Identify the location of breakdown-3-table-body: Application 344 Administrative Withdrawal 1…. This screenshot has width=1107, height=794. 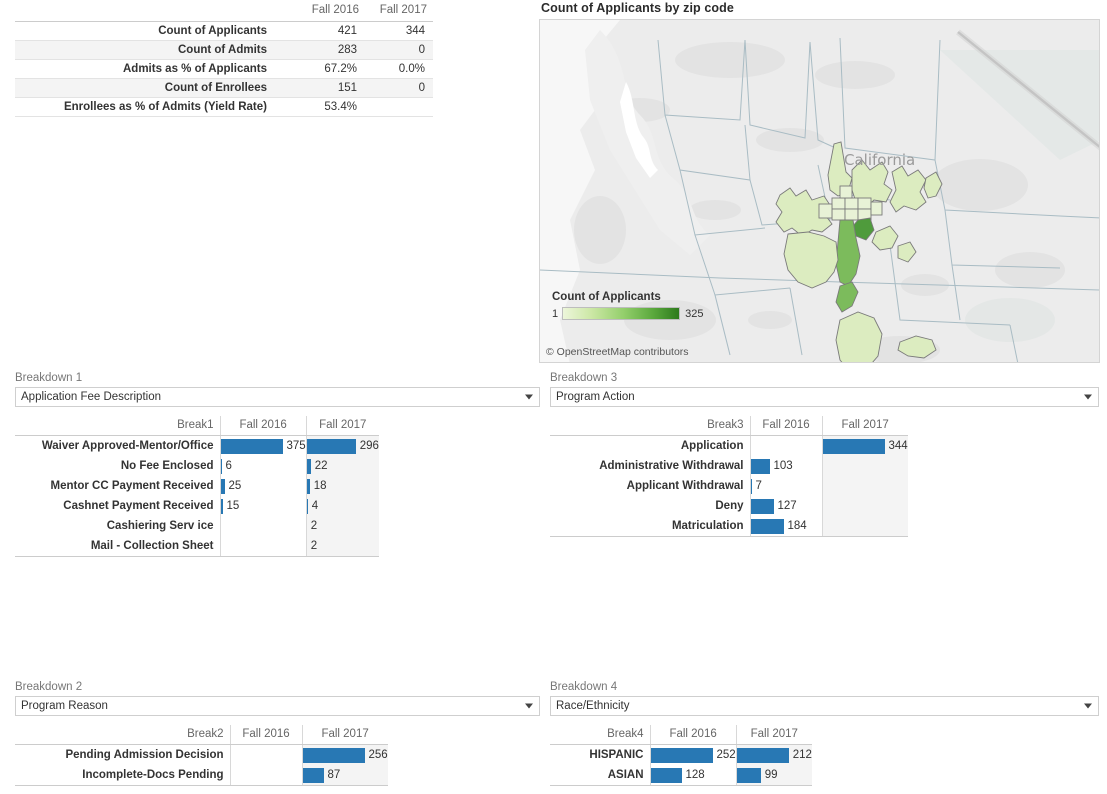
(729, 486).